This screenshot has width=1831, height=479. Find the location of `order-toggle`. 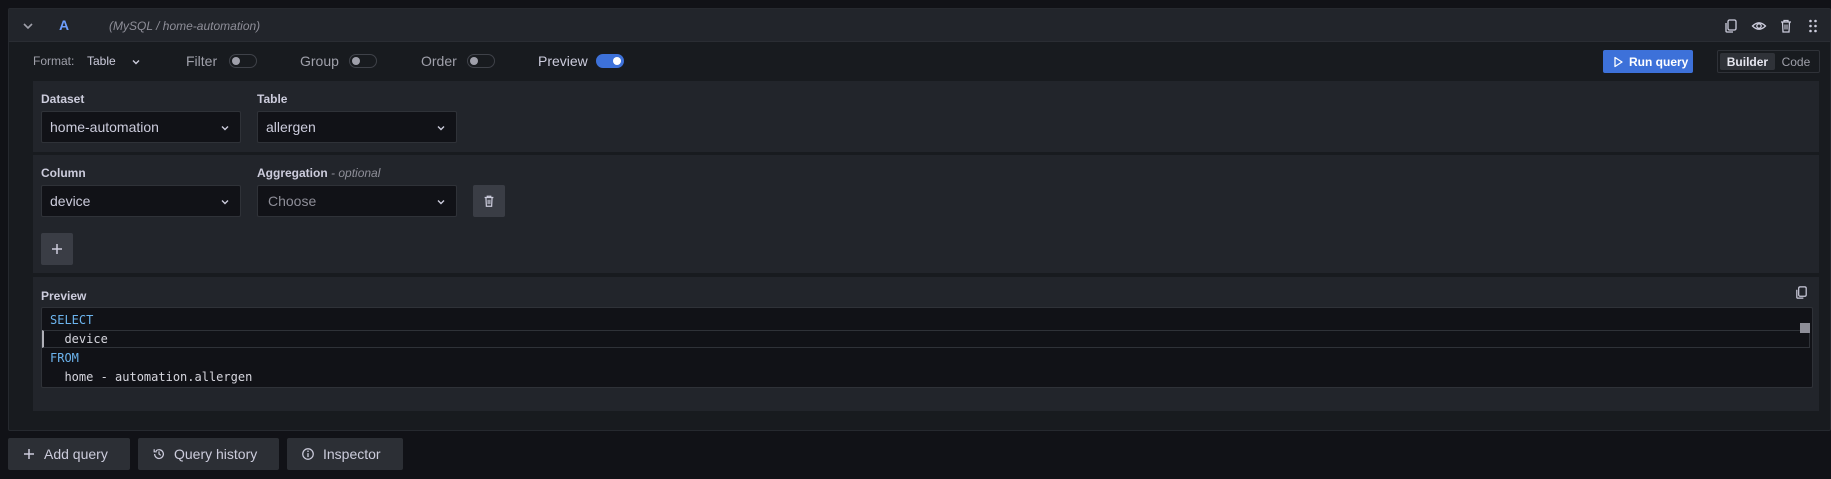

order-toggle is located at coordinates (481, 61).